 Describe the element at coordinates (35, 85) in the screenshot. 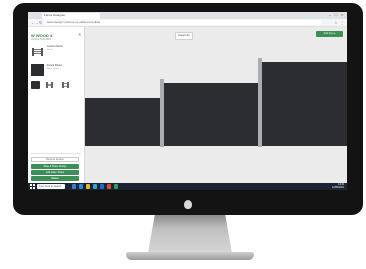

I see `variant-swatch` at that location.